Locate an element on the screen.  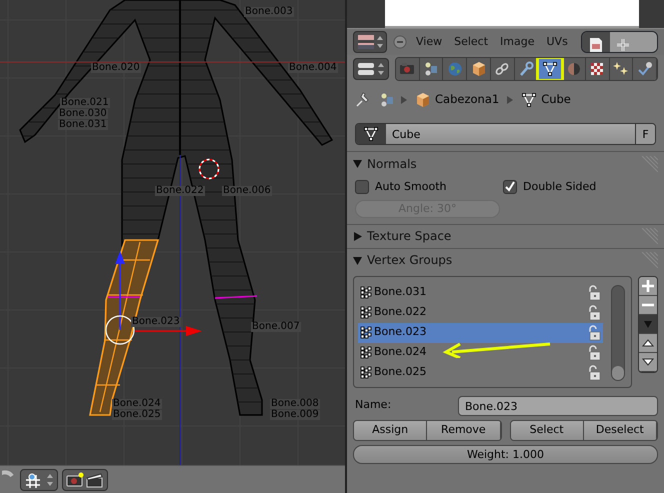
wrench-icon is located at coordinates (526, 69).